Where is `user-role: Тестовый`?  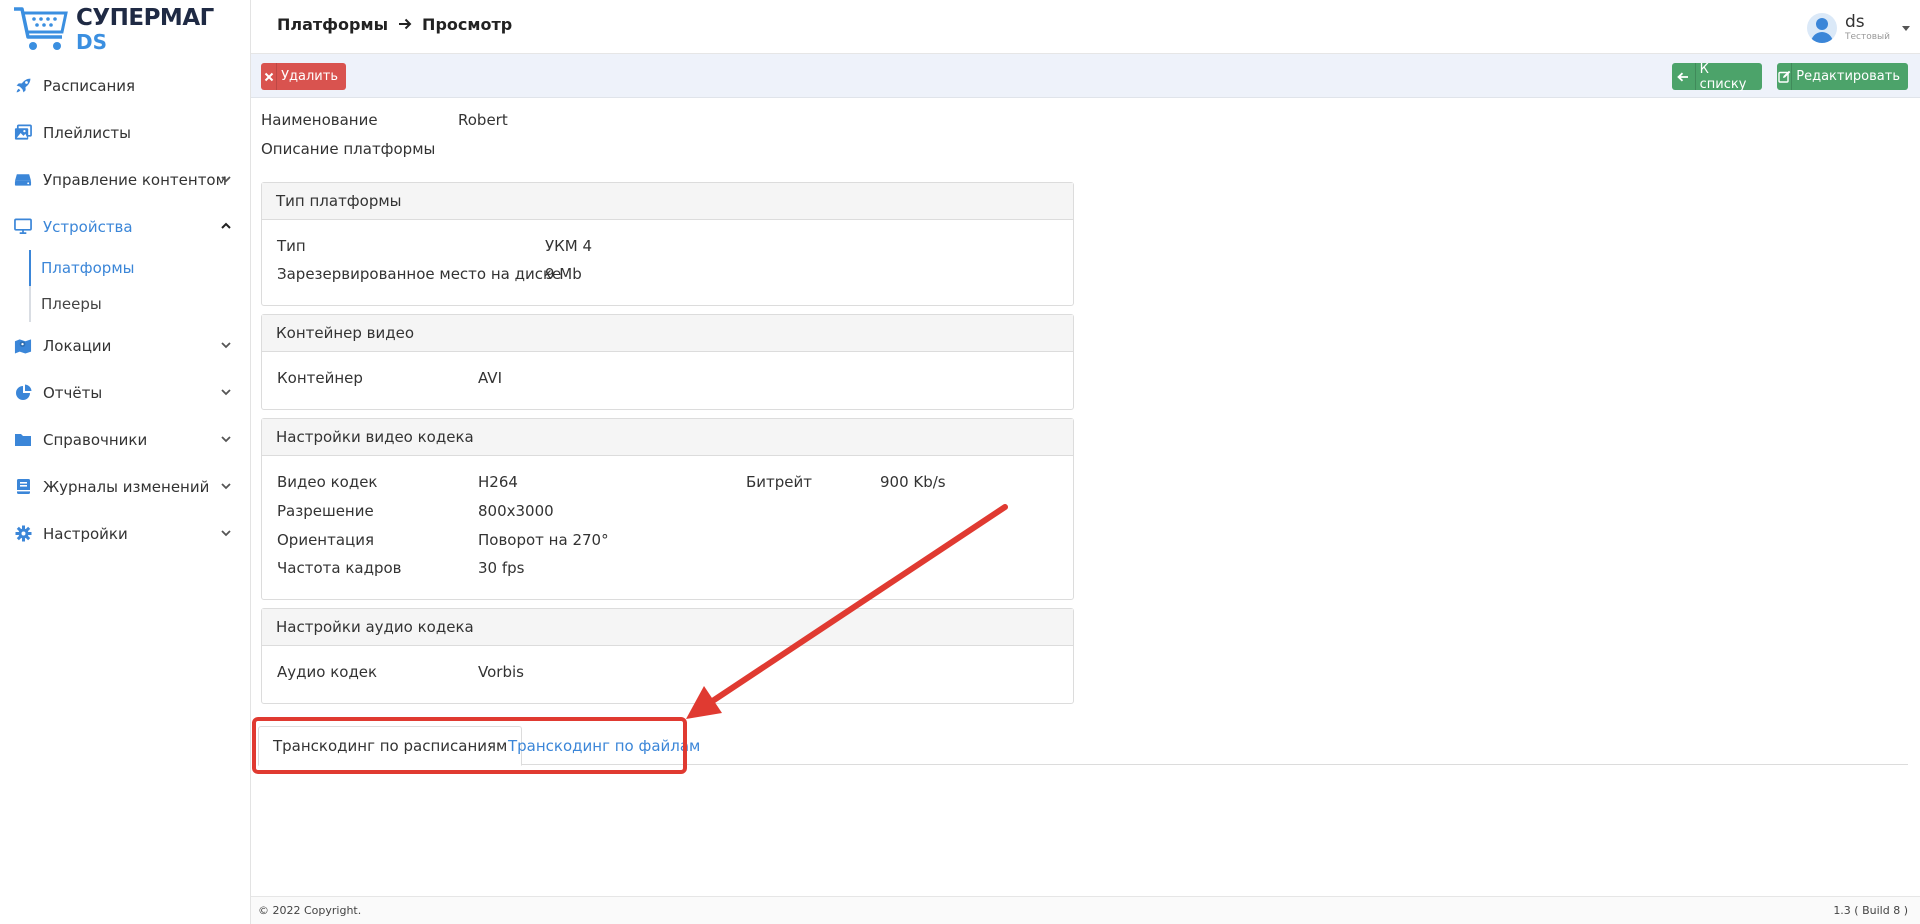 user-role: Тестовый is located at coordinates (1867, 37).